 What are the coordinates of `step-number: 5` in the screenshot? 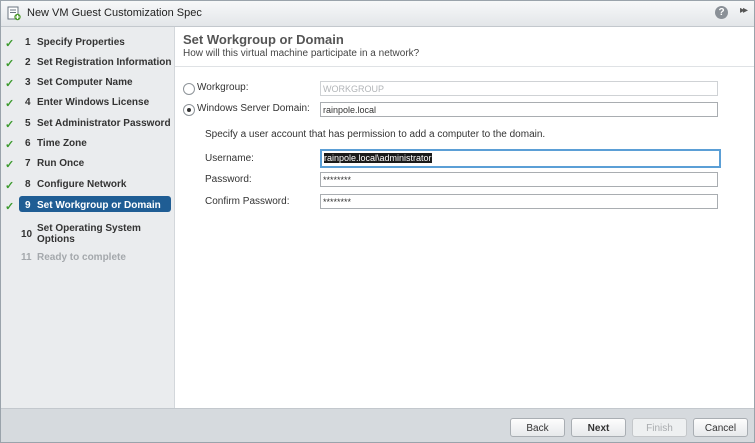 It's located at (28, 123).